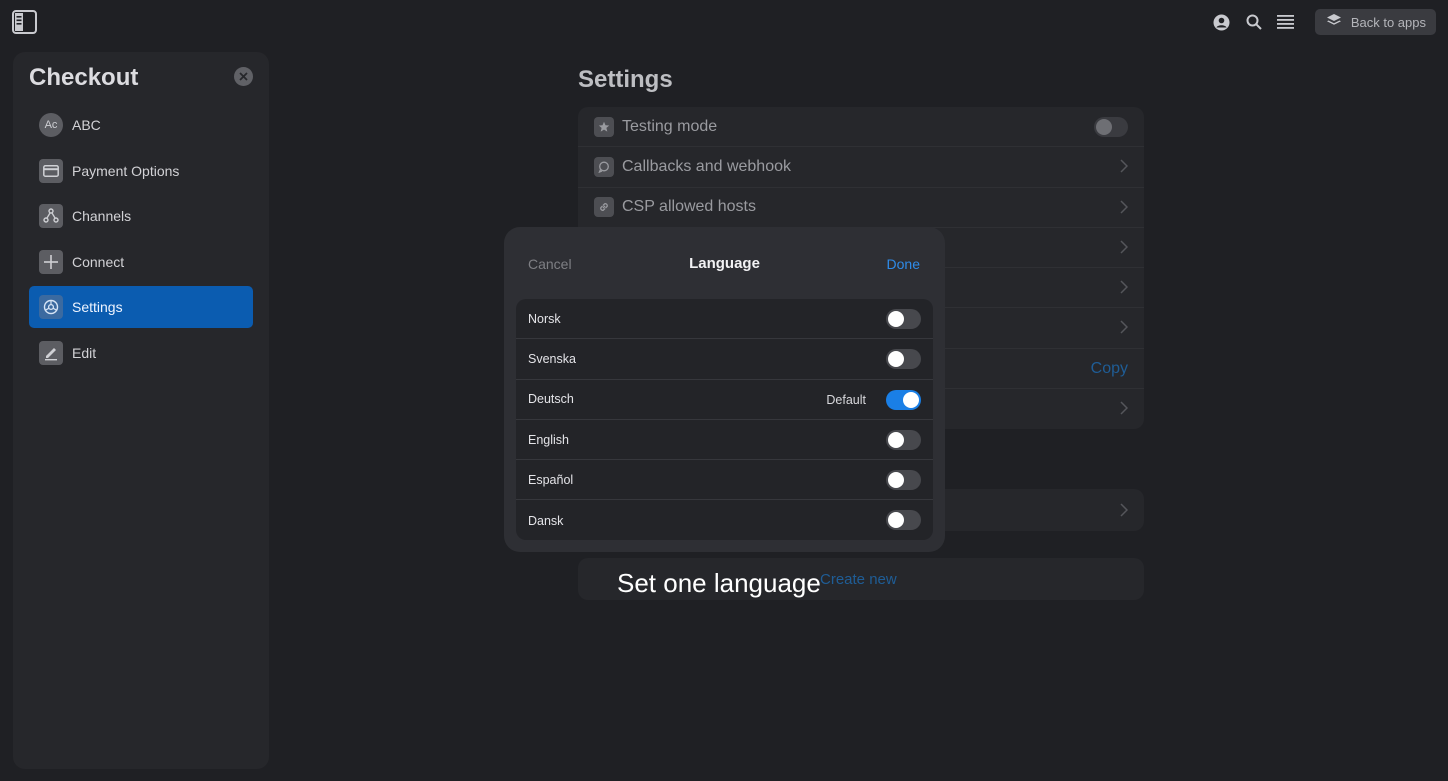  I want to click on layers-icon, so click(1333, 22).